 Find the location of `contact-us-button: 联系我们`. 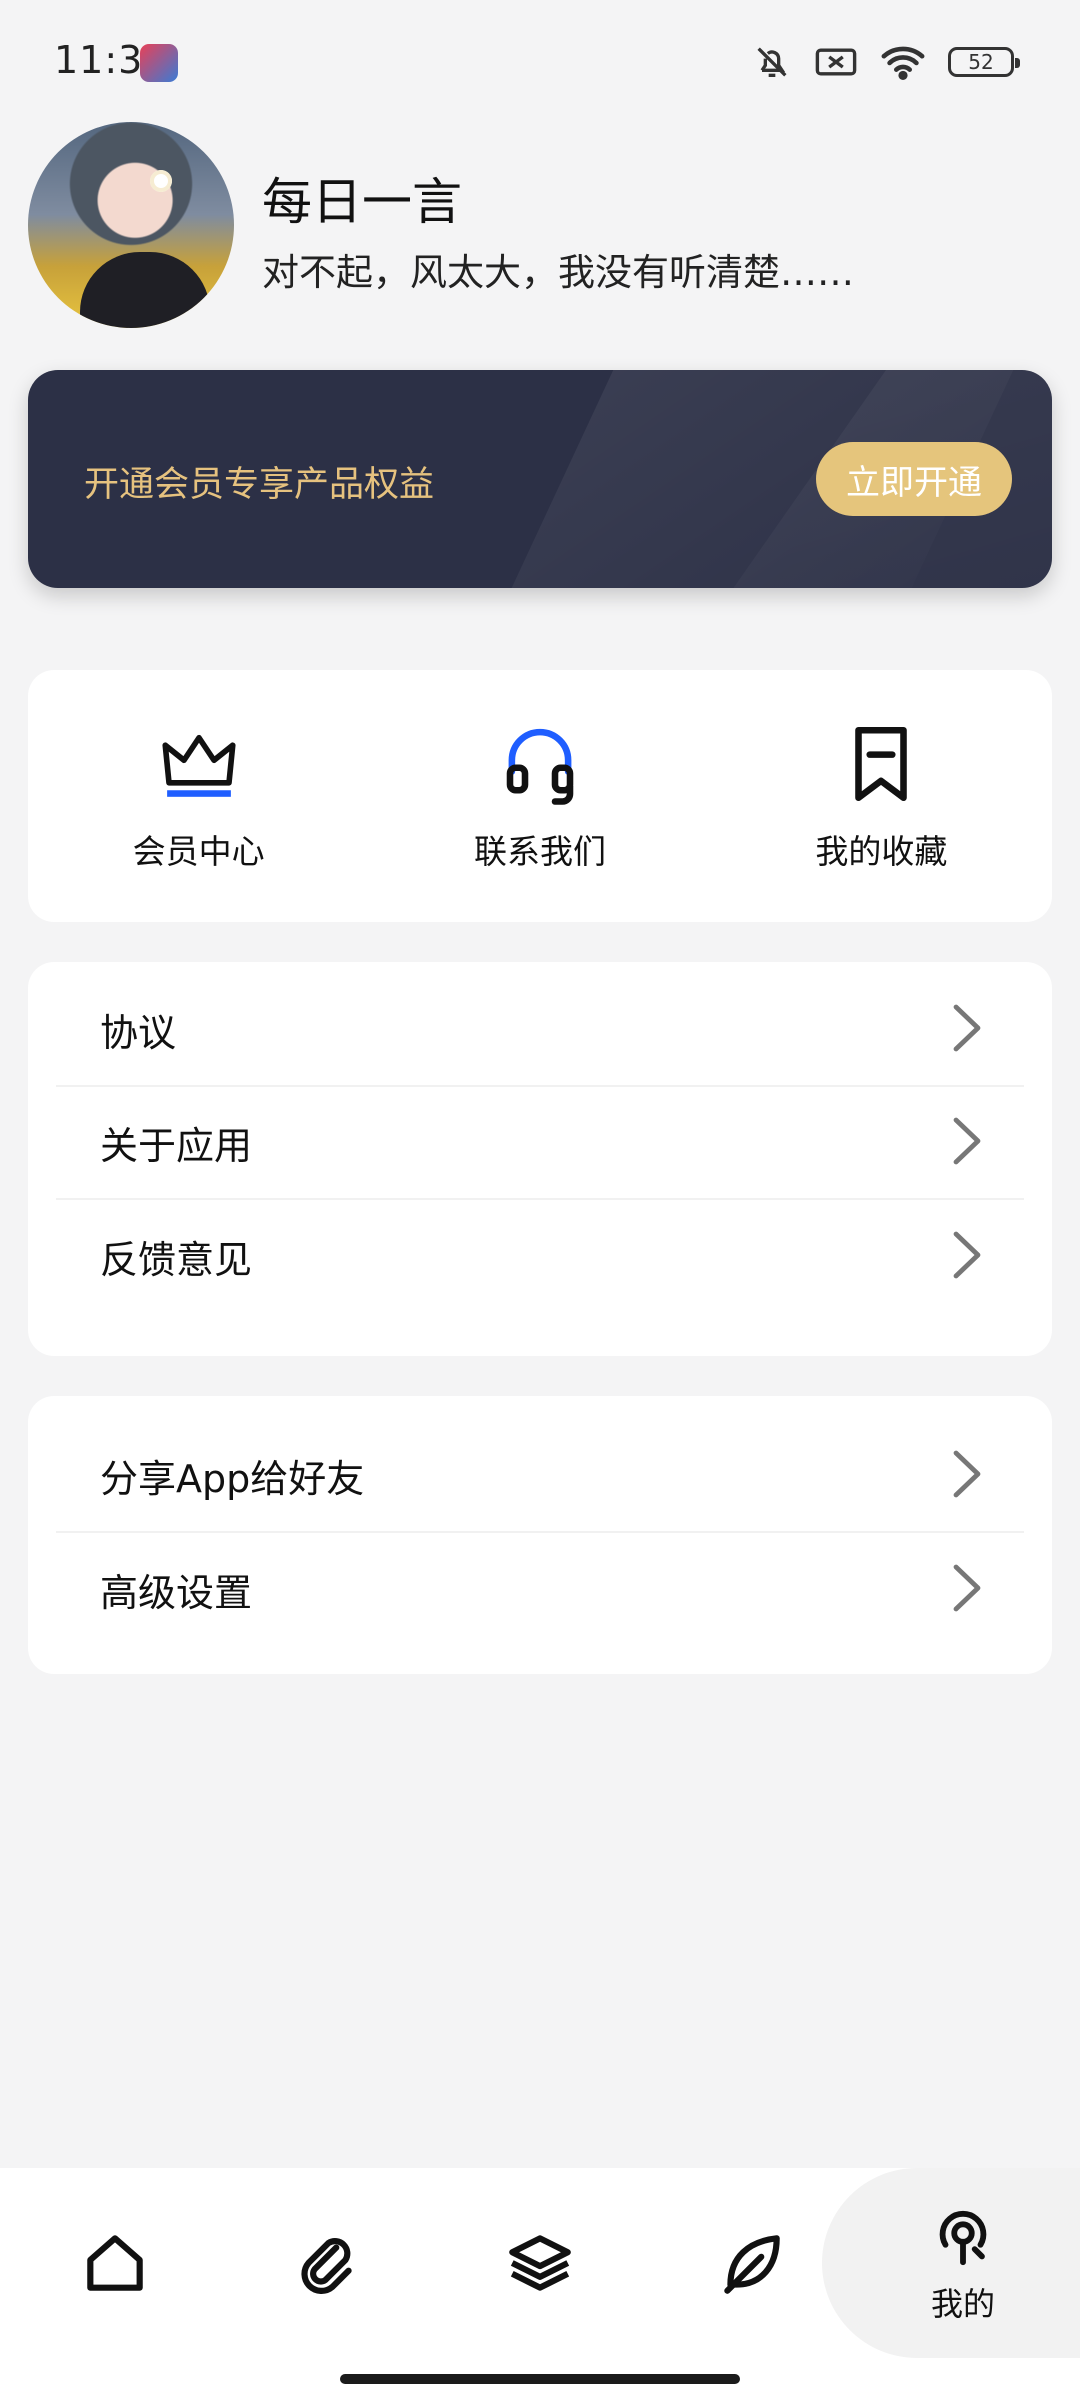

contact-us-button: 联系我们 is located at coordinates (540, 796).